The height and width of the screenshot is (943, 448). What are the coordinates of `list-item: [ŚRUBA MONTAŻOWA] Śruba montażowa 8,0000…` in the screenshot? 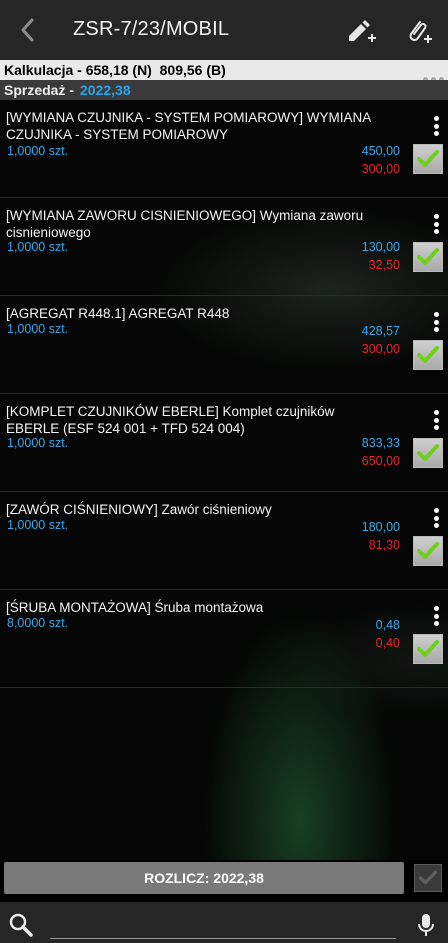 It's located at (224, 639).